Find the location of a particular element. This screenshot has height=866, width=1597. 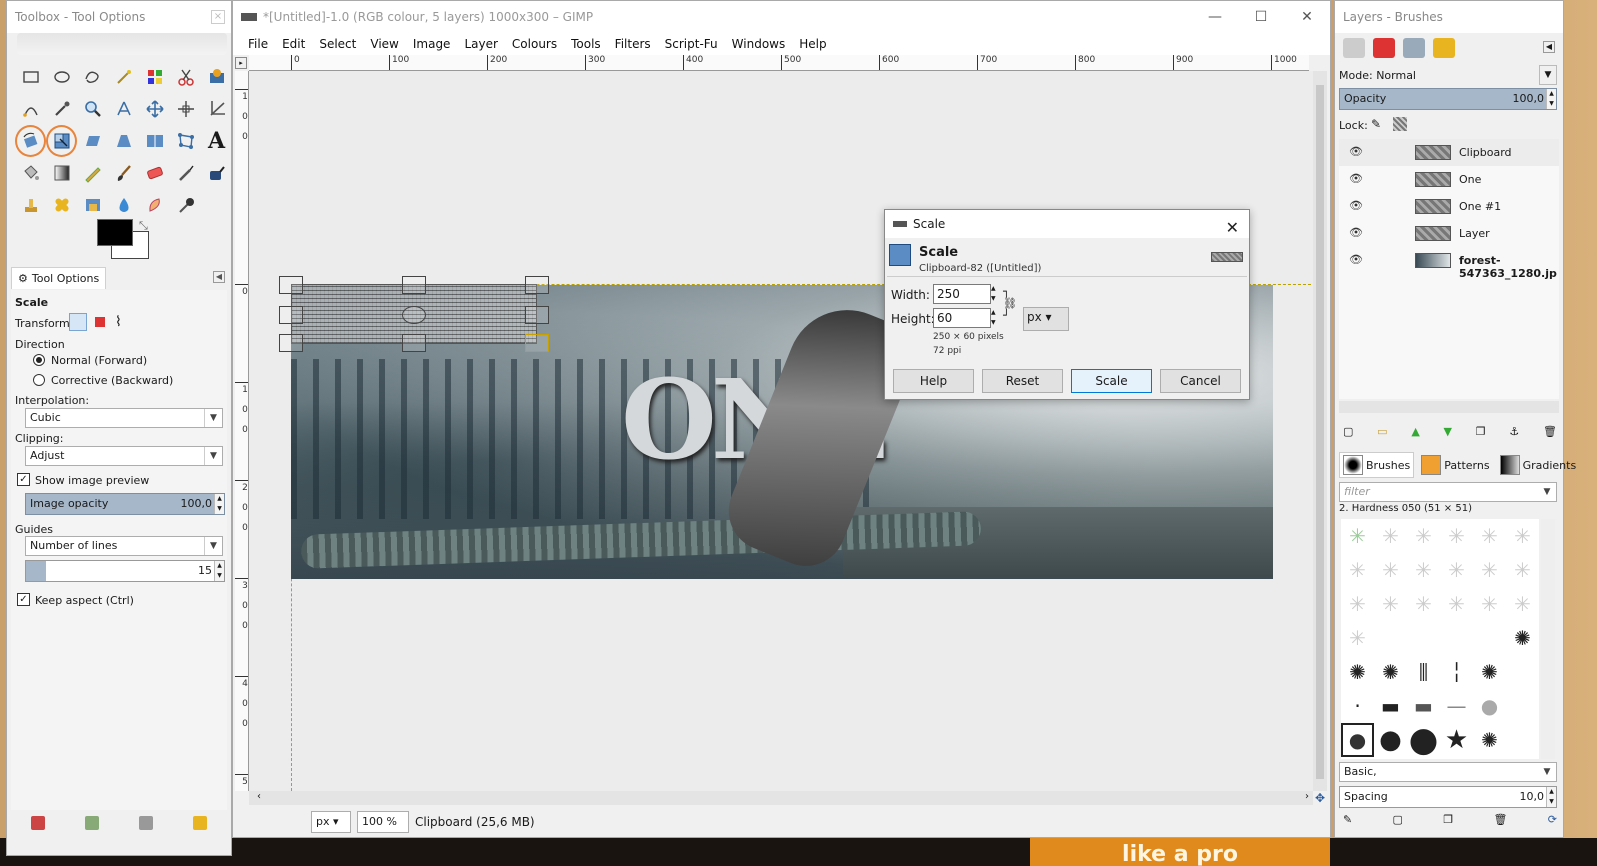

brush-cell: ⫼ is located at coordinates (1423, 672).